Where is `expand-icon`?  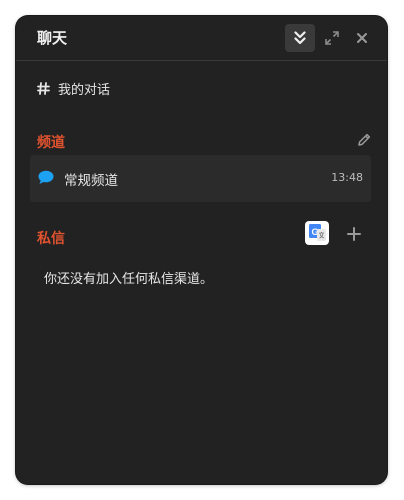 expand-icon is located at coordinates (332, 38).